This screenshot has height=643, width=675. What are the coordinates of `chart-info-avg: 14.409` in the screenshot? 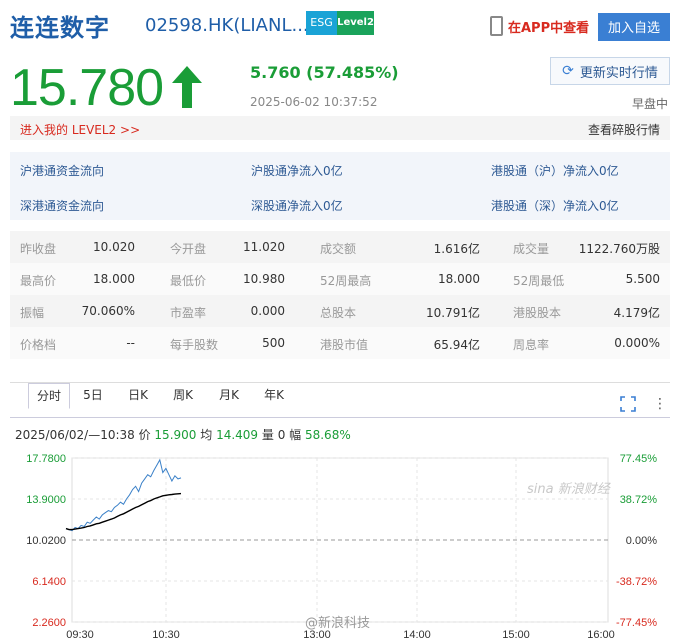 It's located at (237, 435).